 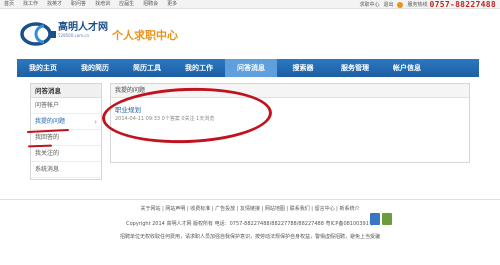 I want to click on security-badge-icon, so click(x=387, y=219).